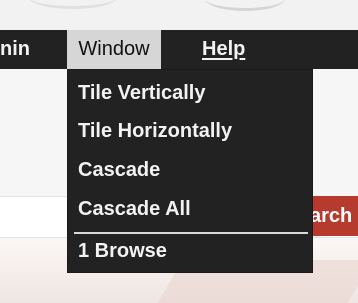 This screenshot has width=358, height=303. What do you see at coordinates (191, 233) in the screenshot?
I see `menu-separator` at bounding box center [191, 233].